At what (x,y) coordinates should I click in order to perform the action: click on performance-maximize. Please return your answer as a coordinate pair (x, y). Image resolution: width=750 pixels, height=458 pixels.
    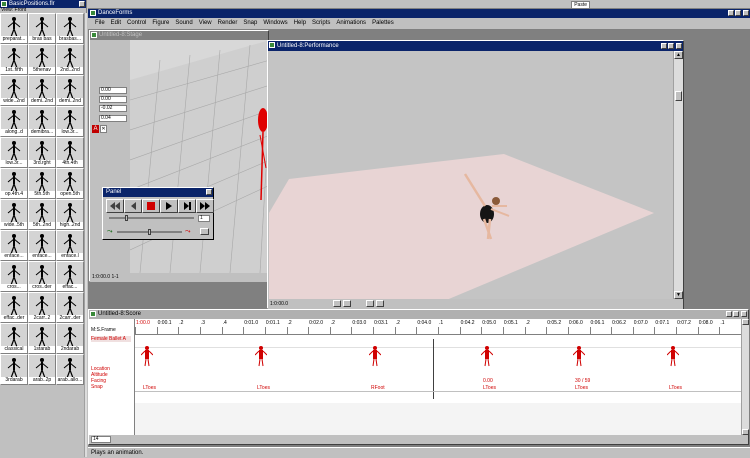
    Looking at the image, I should click on (671, 46).